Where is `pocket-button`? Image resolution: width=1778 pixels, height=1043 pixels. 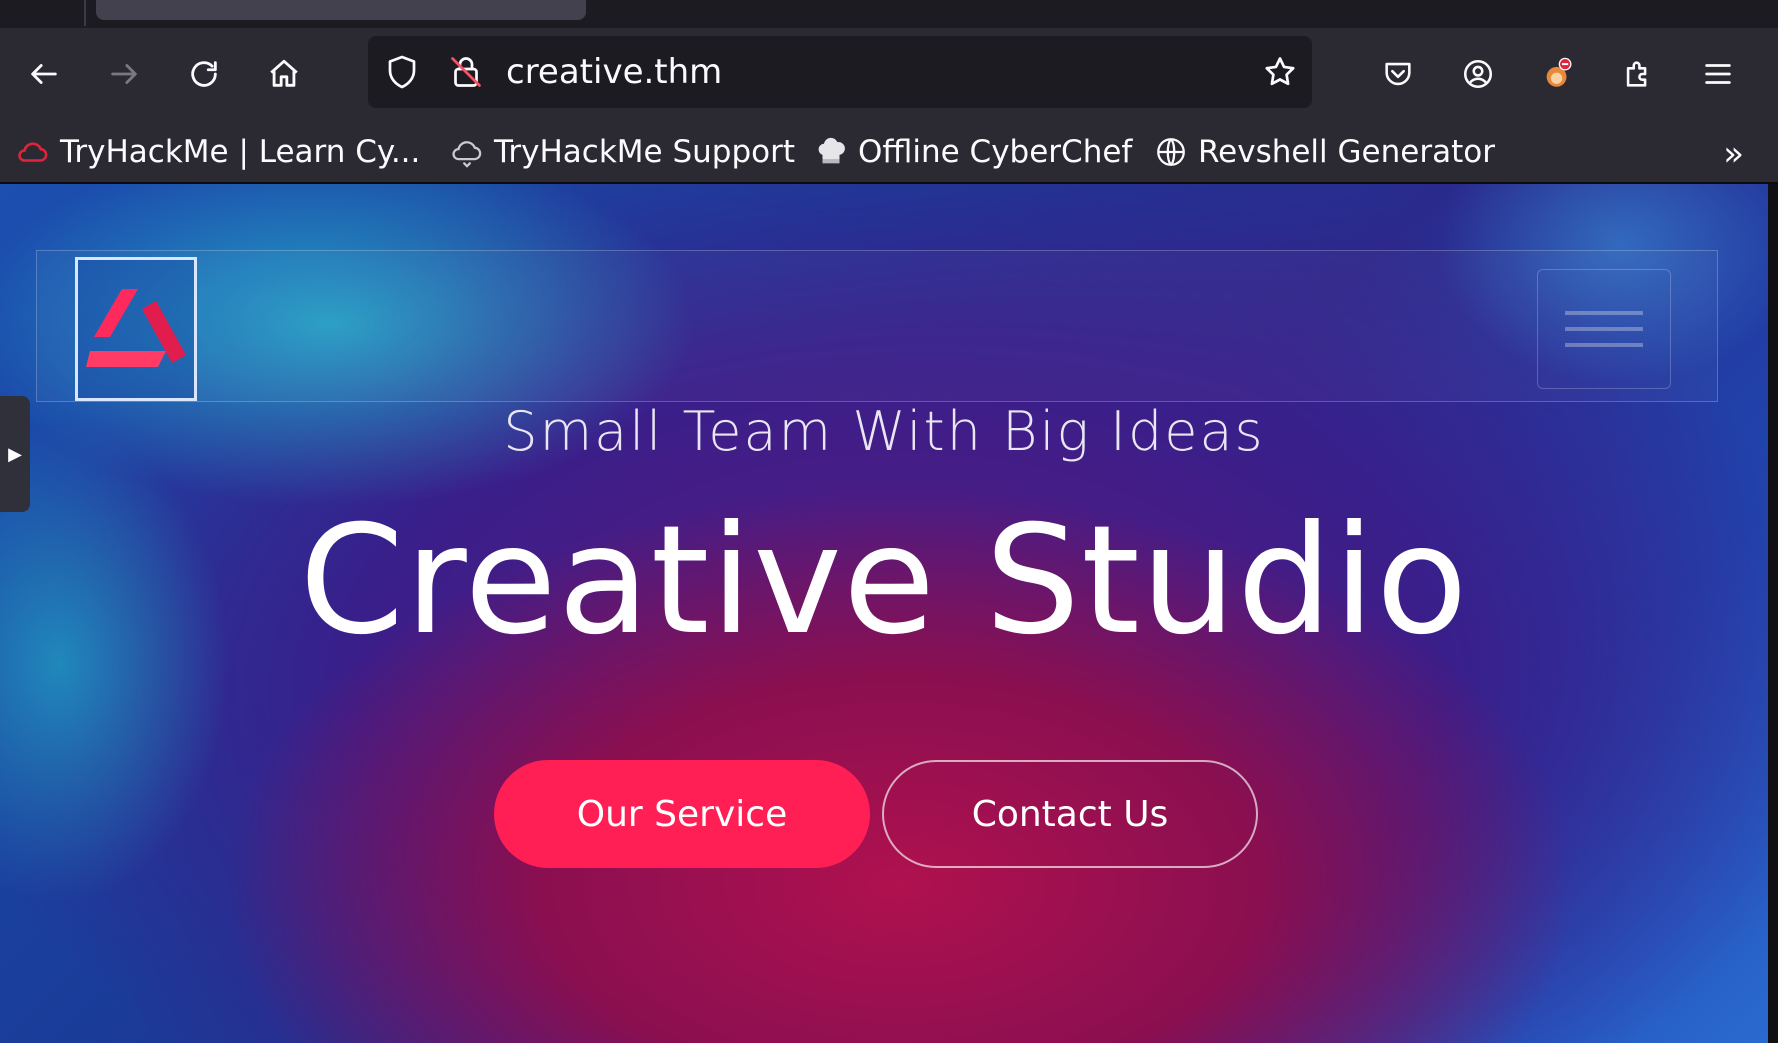
pocket-button is located at coordinates (1398, 74).